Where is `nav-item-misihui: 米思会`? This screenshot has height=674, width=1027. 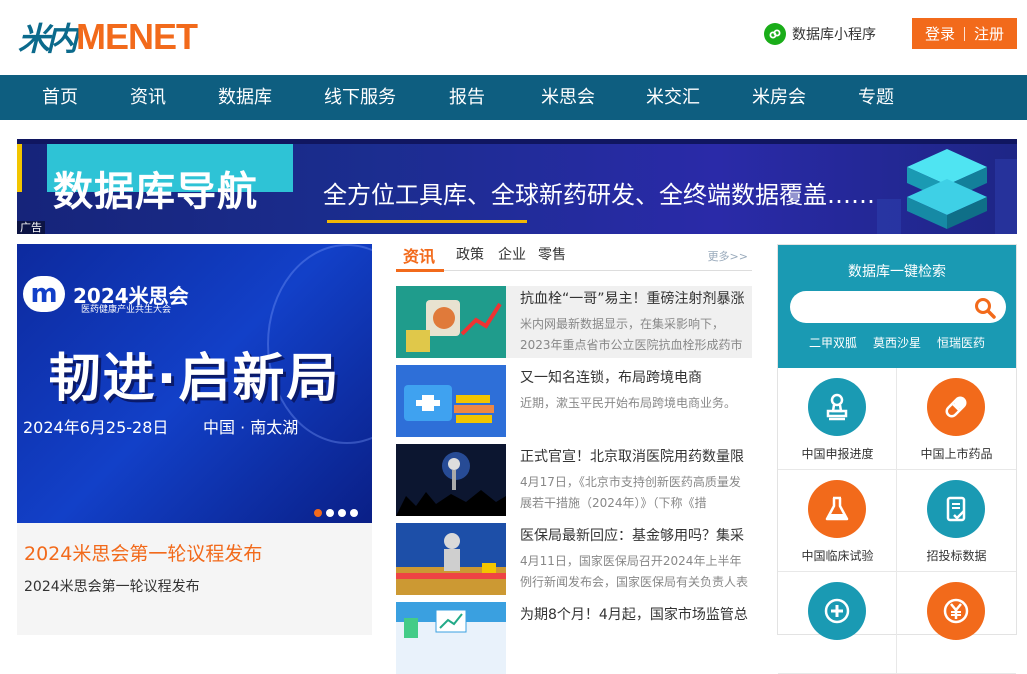 nav-item-misihui: 米思会 is located at coordinates (568, 97).